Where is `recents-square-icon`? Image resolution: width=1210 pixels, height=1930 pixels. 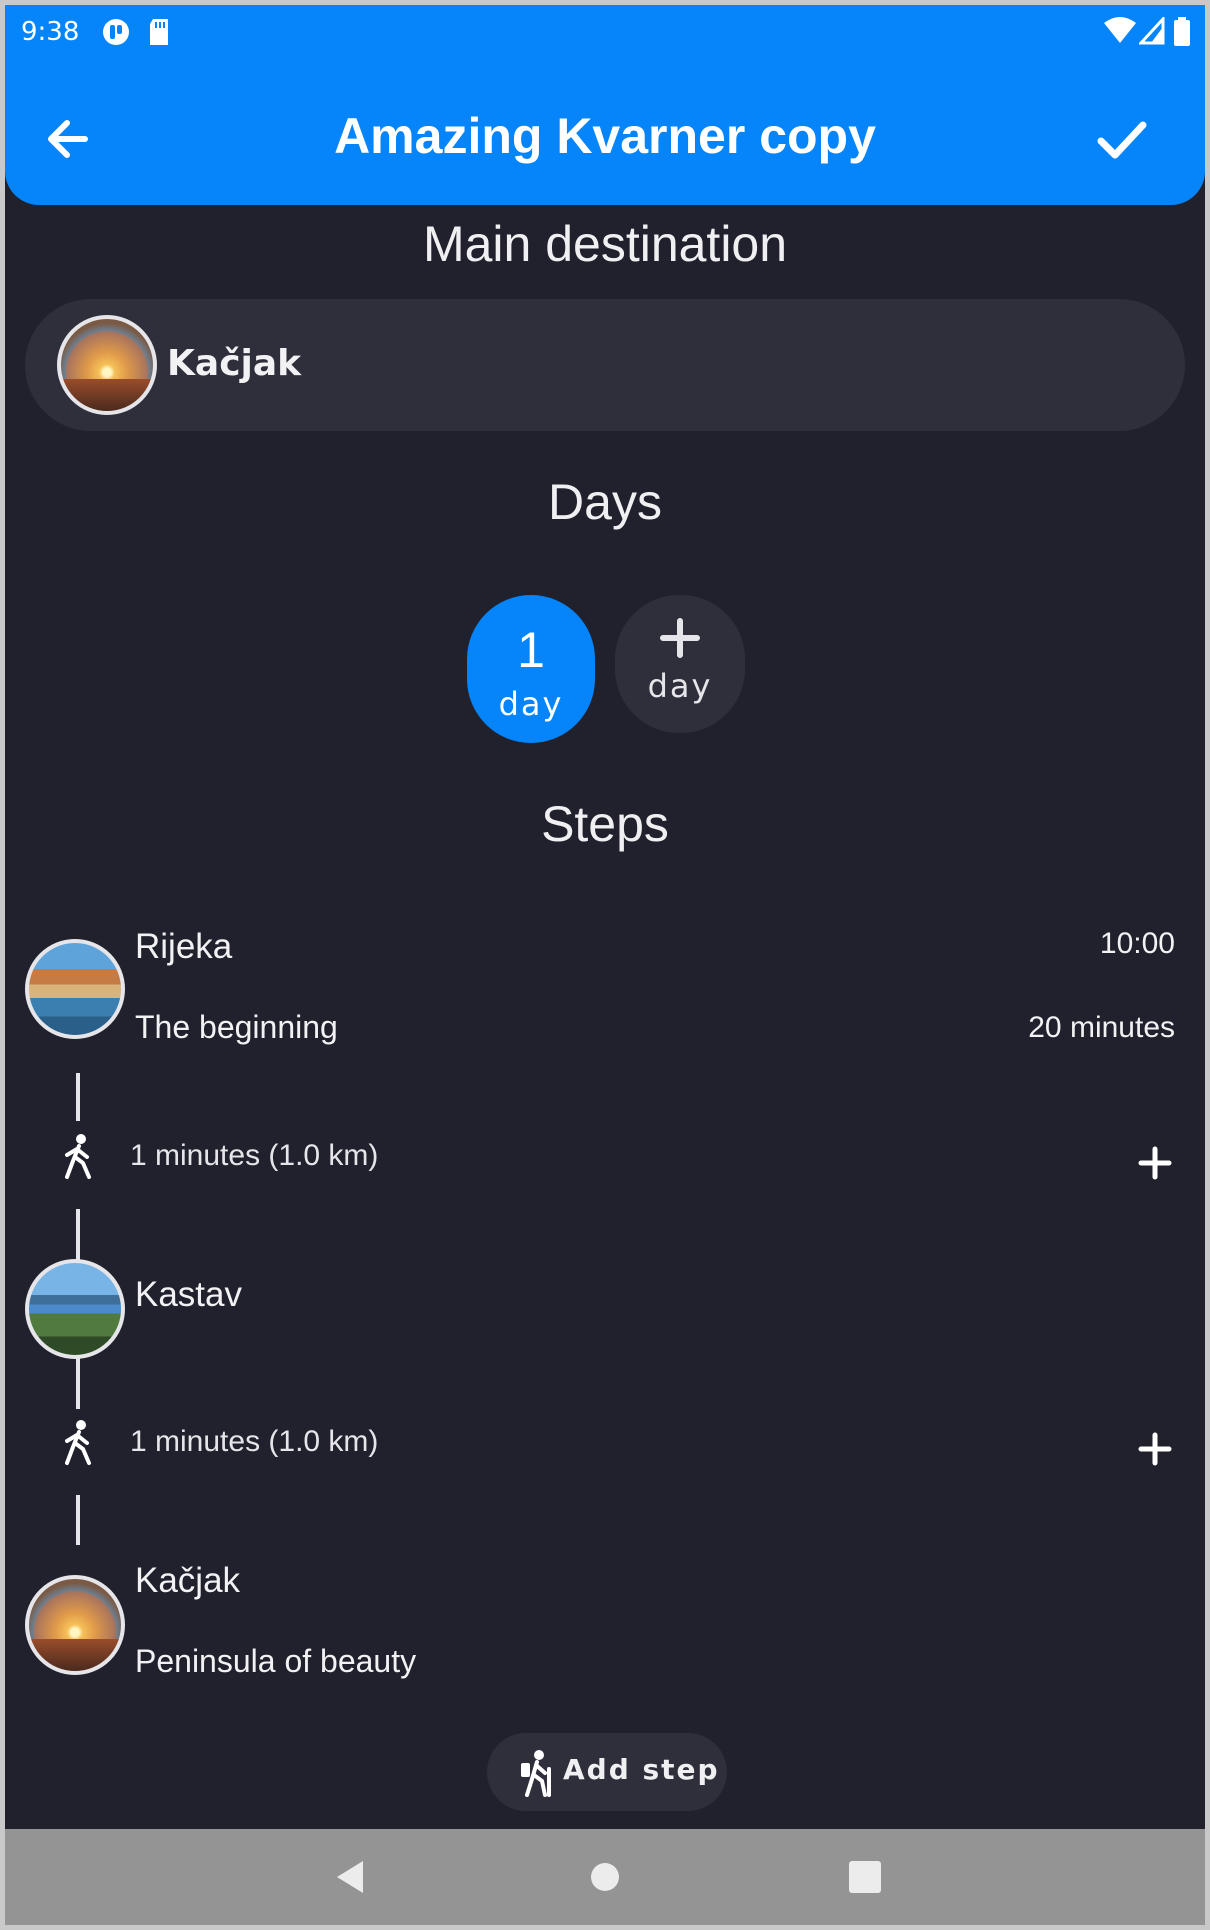 recents-square-icon is located at coordinates (865, 1877).